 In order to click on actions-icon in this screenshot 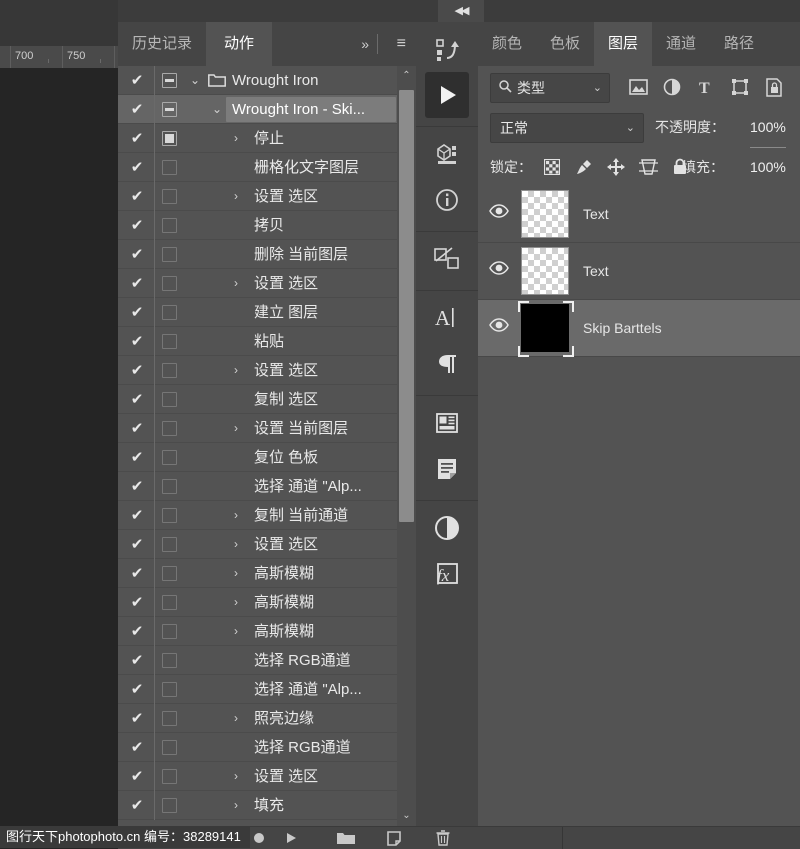, I will do `click(447, 49)`.